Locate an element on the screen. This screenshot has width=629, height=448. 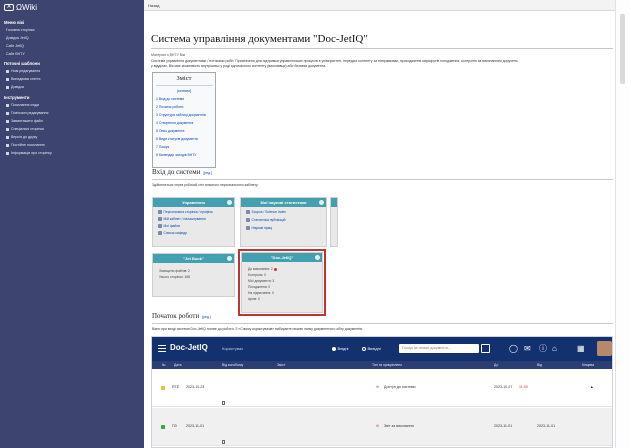
card-statistics-row: Наукові праці is located at coordinates (259, 228).